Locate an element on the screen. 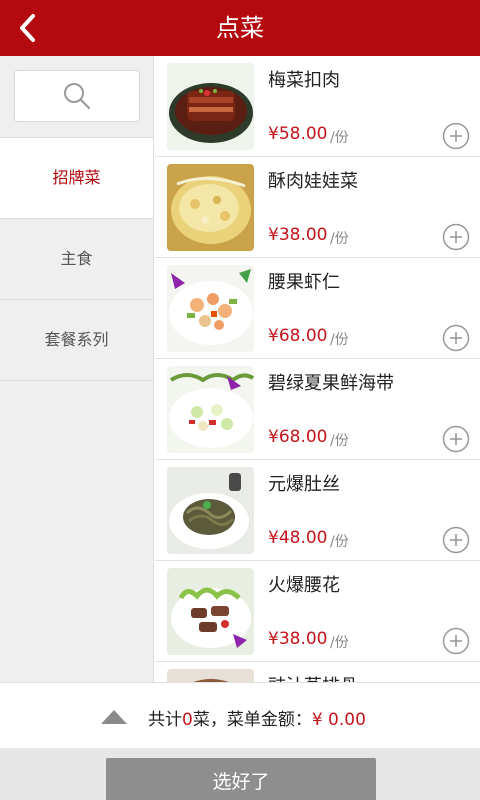 This screenshot has height=800, width=480. dish-name: 梅菜扣肉 is located at coordinates (304, 80).